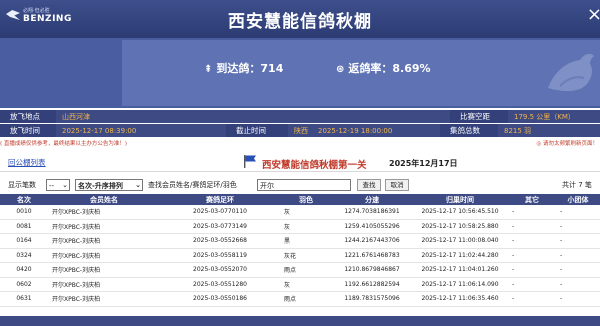 Image resolution: width=600 pixels, height=326 pixels. Describe the element at coordinates (306, 199) in the screenshot. I see `col-color: 羽色` at that location.